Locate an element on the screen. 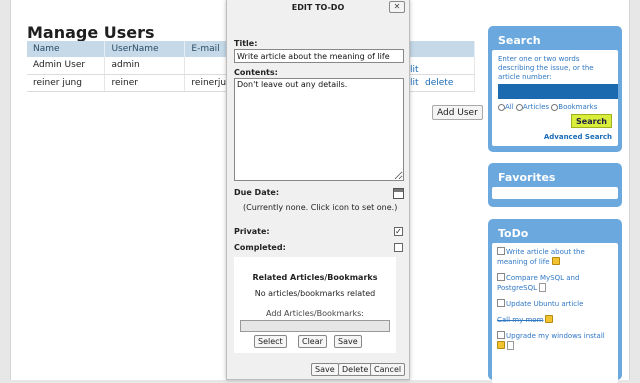 This screenshot has height=383, width=640. related-input is located at coordinates (315, 326).